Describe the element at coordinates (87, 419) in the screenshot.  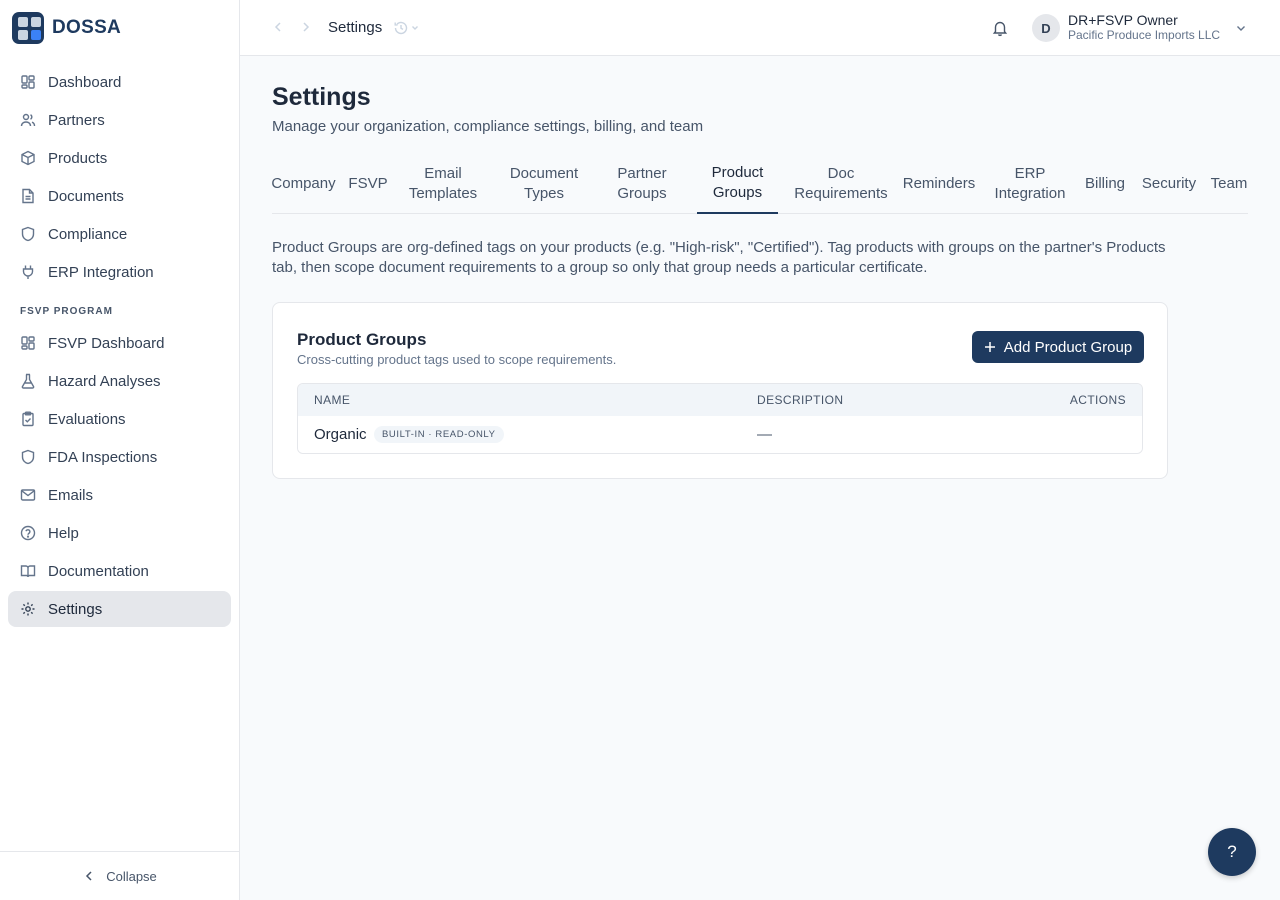
I see `sidebar-item-label: Evaluations` at that location.